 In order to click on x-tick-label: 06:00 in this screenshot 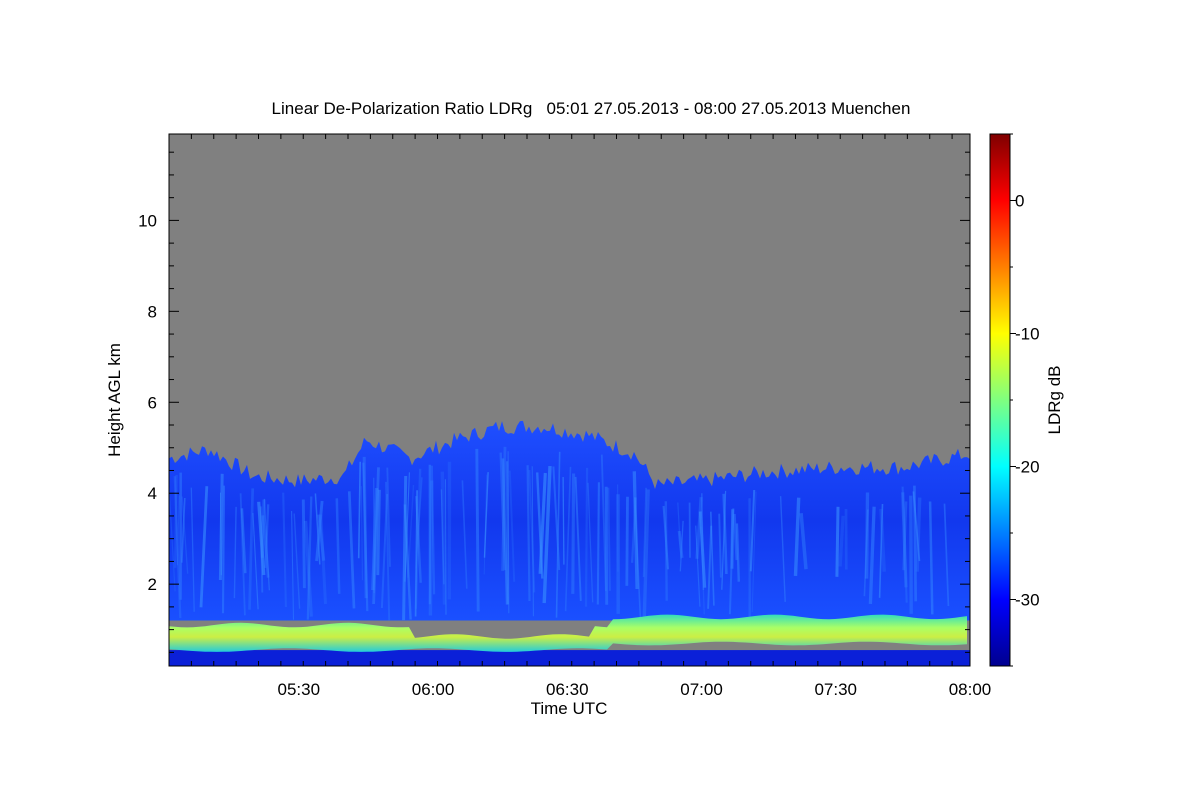, I will do `click(433, 689)`.